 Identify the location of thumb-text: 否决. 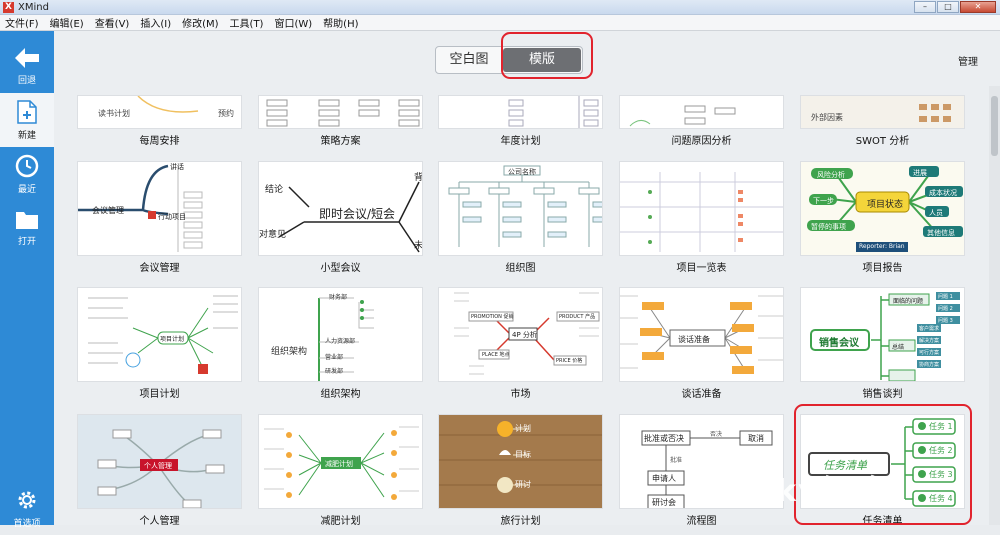
(716, 434).